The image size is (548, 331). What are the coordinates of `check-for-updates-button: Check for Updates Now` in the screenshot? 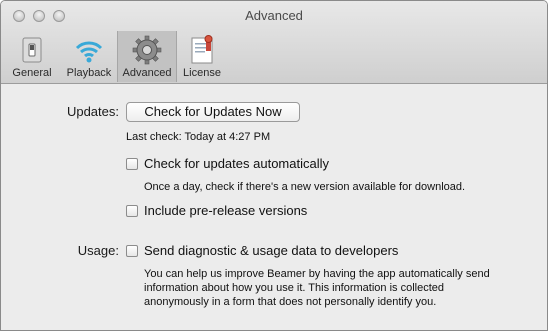 It's located at (213, 112).